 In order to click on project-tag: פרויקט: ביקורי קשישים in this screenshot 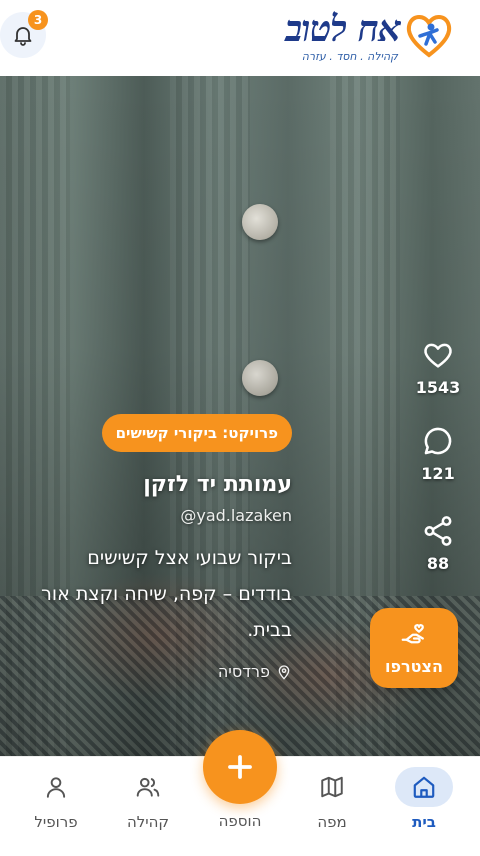, I will do `click(196, 433)`.